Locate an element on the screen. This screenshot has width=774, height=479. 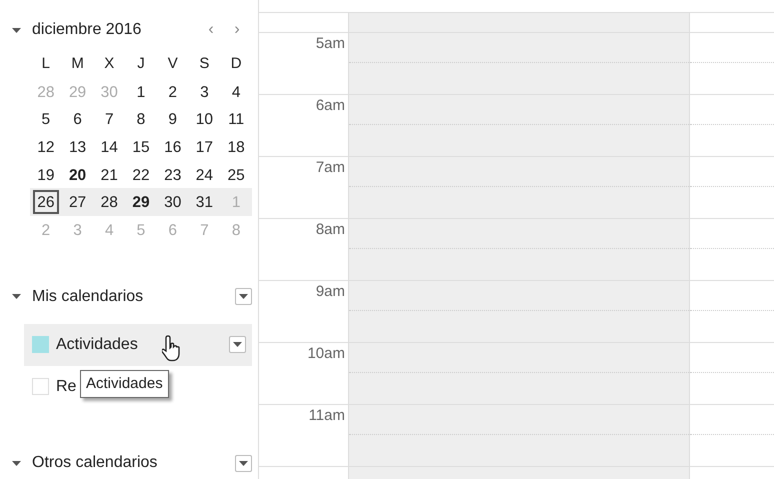
day-cell: 9 is located at coordinates (173, 119).